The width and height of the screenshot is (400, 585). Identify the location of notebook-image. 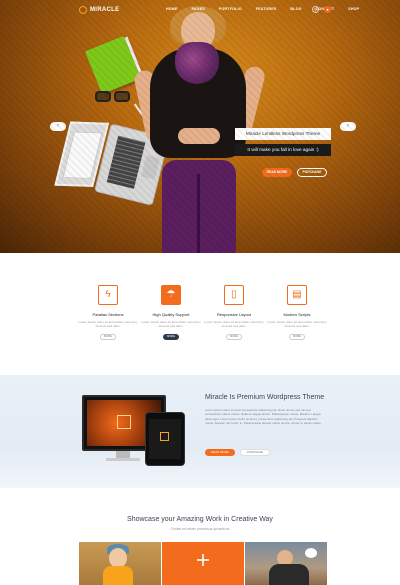
(113, 65).